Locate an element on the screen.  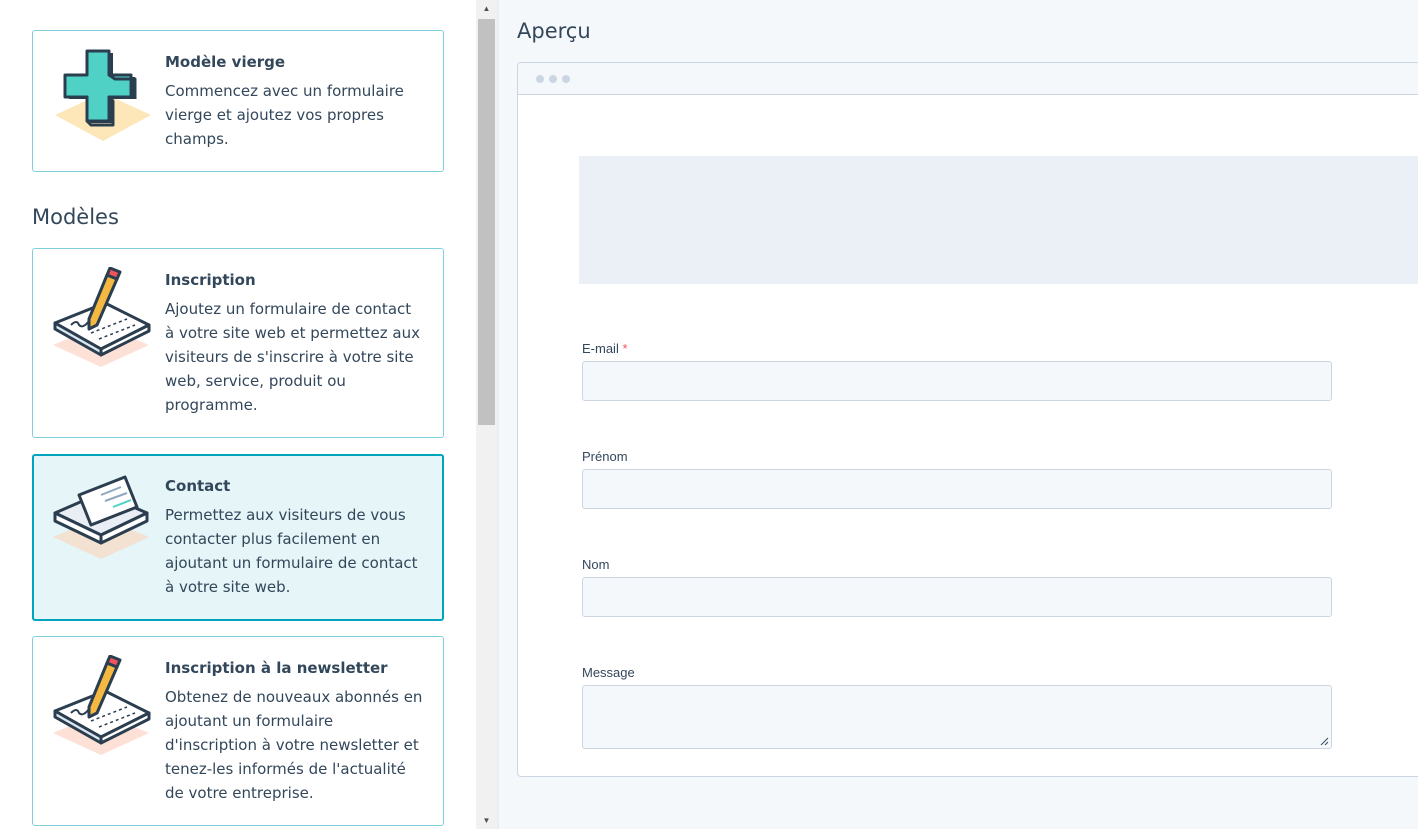
form-header-placeholder is located at coordinates (998, 220).